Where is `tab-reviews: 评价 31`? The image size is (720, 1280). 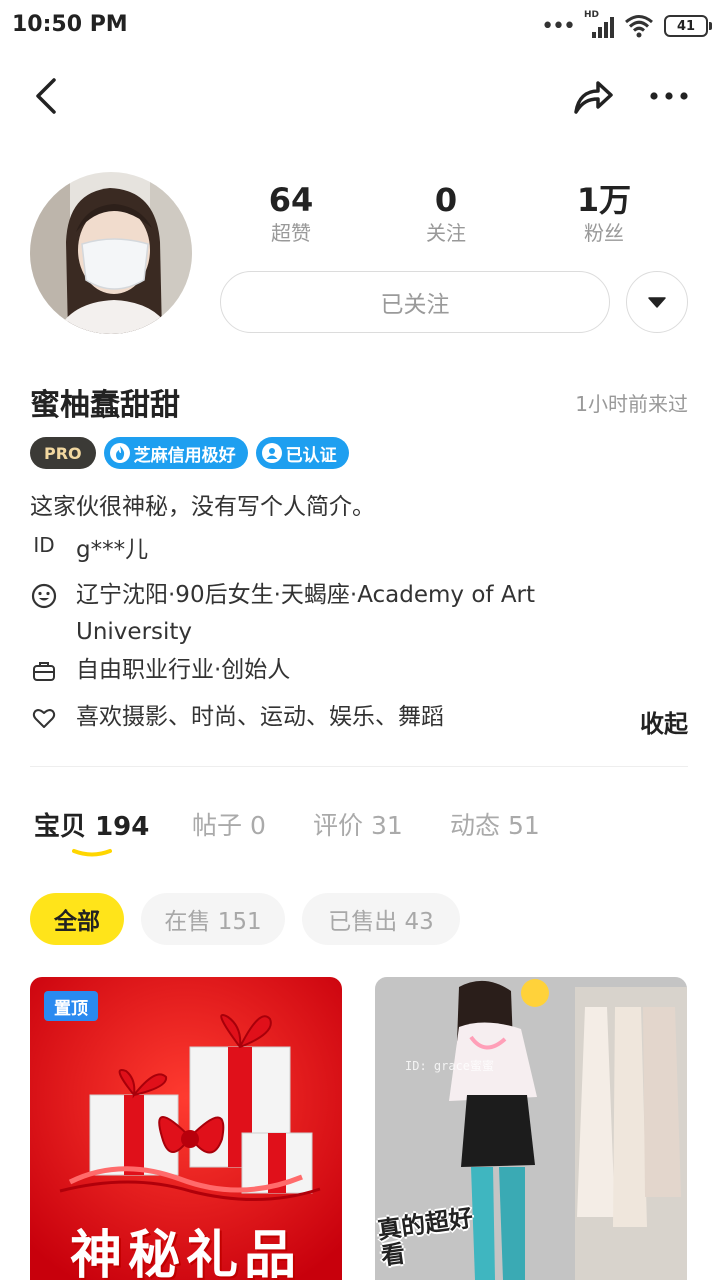 tab-reviews: 评价 31 is located at coordinates (358, 824).